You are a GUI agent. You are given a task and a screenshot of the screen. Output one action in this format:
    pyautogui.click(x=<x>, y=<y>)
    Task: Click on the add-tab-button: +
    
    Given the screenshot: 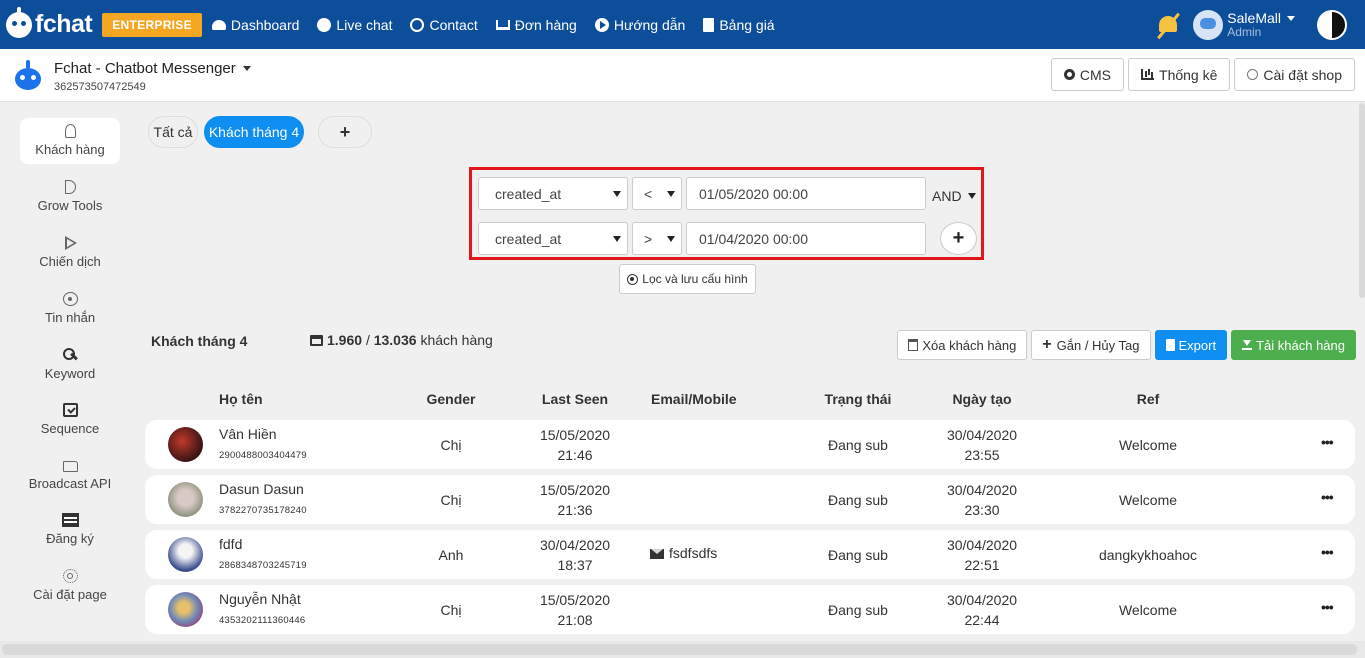 What is the action you would take?
    pyautogui.click(x=345, y=132)
    